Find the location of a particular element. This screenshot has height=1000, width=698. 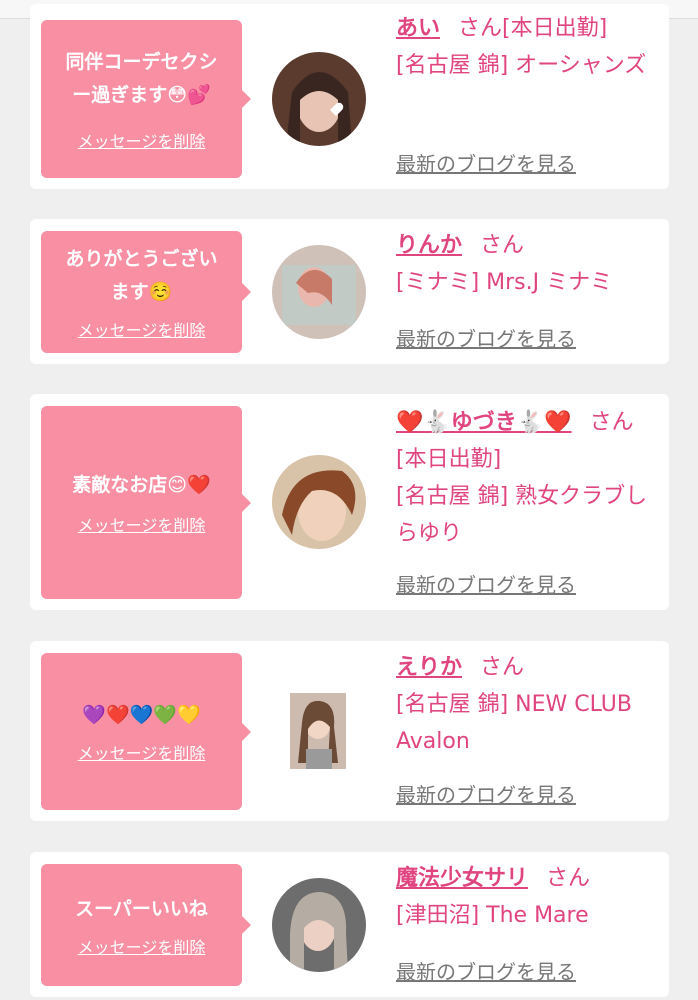

message-line: スーパーいいね is located at coordinates (141, 908).